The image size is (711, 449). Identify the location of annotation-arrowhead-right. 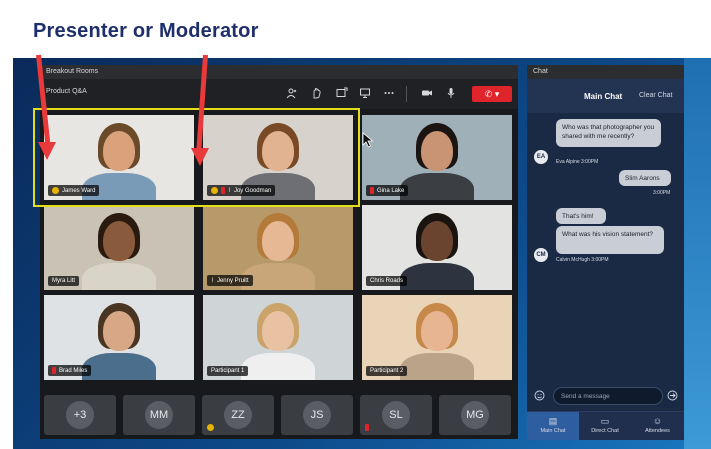
(200, 157).